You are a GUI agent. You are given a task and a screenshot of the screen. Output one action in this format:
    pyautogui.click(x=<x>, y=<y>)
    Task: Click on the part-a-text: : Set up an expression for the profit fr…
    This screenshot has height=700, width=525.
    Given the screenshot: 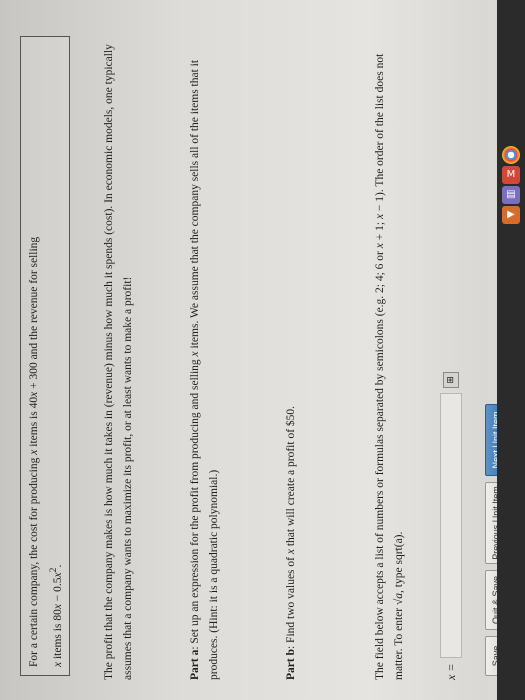 What is the action you would take?
    pyautogui.click(x=195, y=503)
    